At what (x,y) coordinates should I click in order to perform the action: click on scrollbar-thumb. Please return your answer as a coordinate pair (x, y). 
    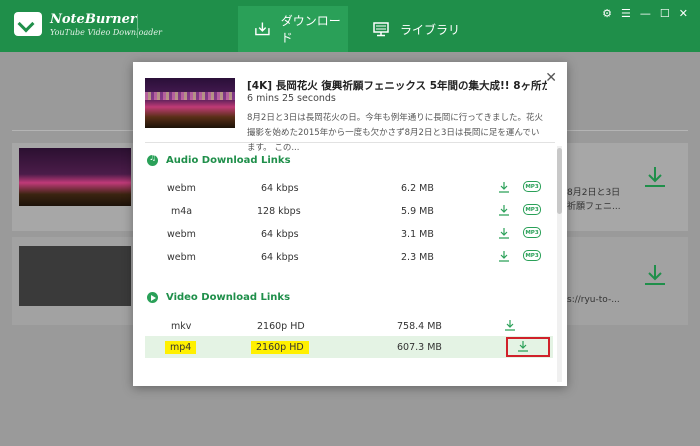
    Looking at the image, I should click on (559, 181).